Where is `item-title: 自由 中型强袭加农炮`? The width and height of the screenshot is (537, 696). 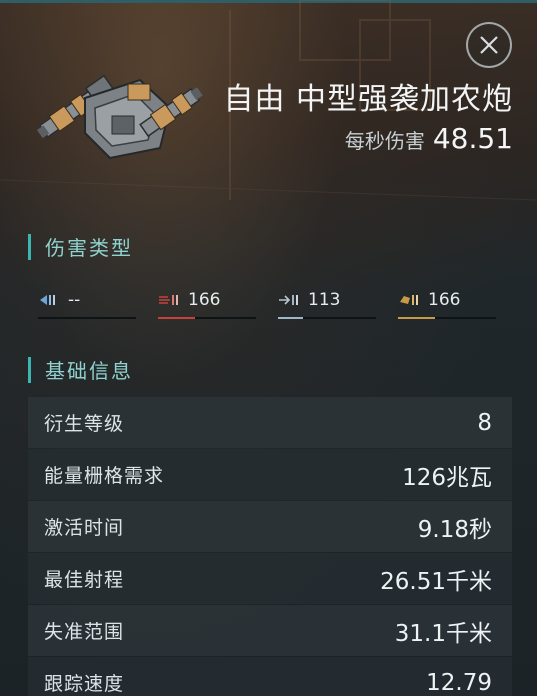
item-title: 自由 中型强袭加农炮 is located at coordinates (368, 99).